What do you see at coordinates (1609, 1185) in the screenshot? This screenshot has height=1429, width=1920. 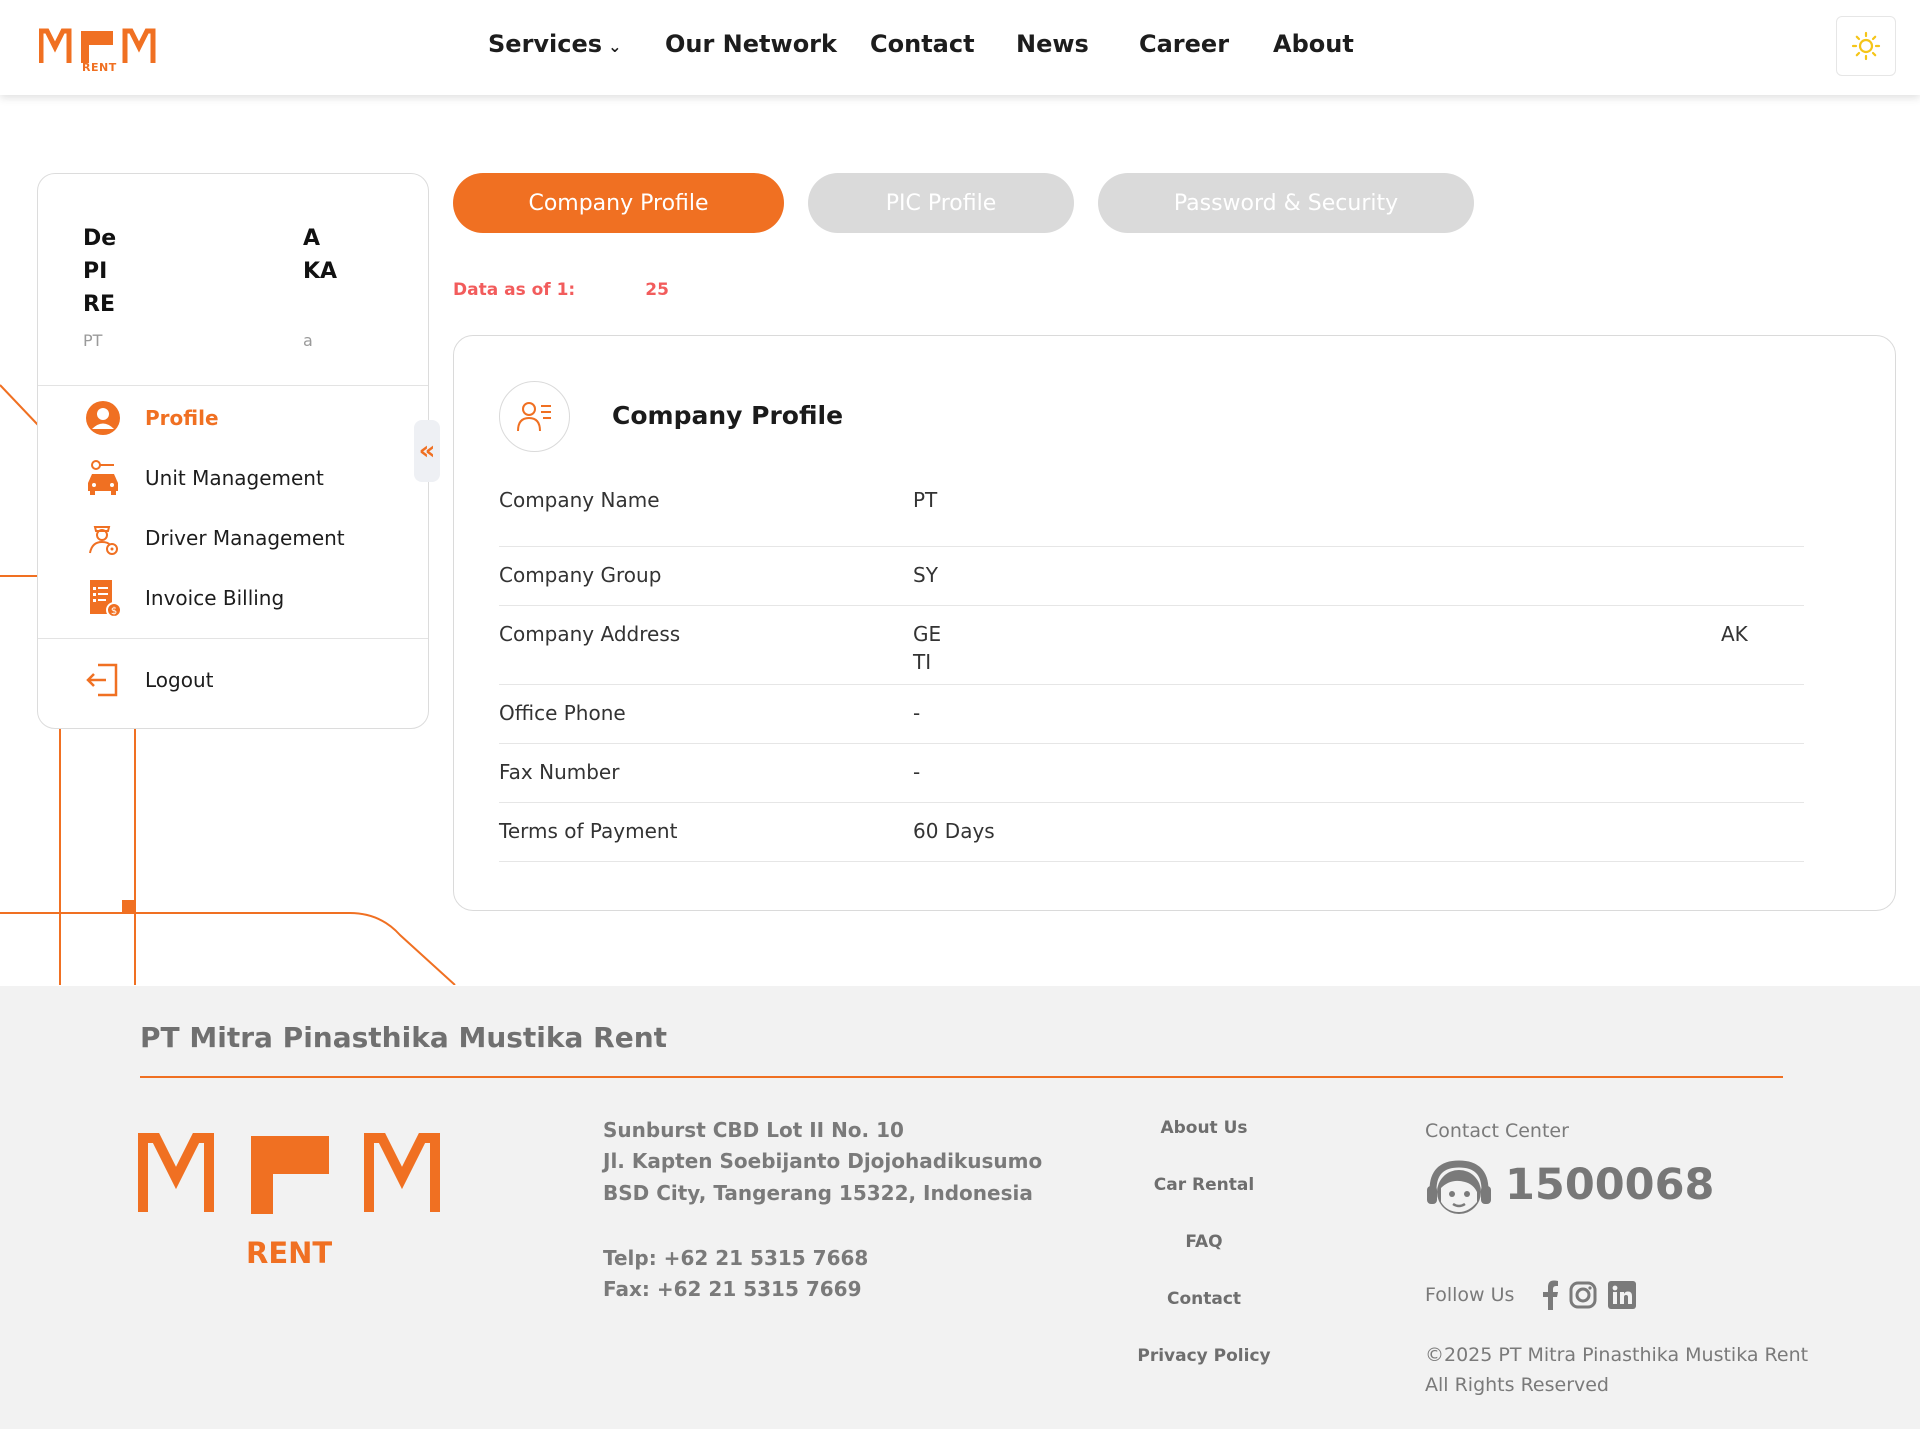 I see `contact-center-number: 1500068` at bounding box center [1609, 1185].